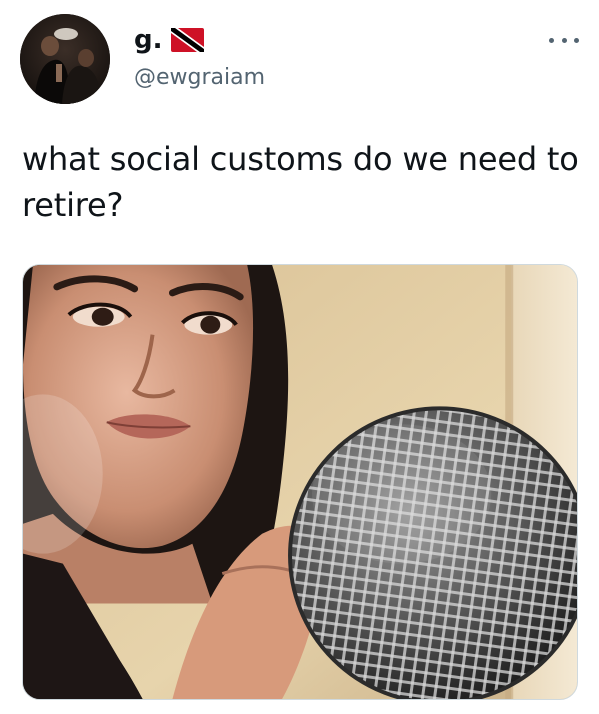 The height and width of the screenshot is (714, 599). What do you see at coordinates (199, 78) in the screenshot?
I see `author-handle: @ewgraiam` at bounding box center [199, 78].